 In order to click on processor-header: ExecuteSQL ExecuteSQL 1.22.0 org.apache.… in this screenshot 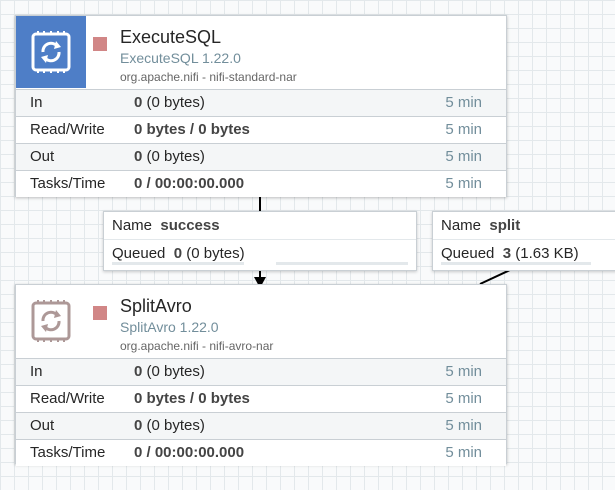, I will do `click(261, 52)`.